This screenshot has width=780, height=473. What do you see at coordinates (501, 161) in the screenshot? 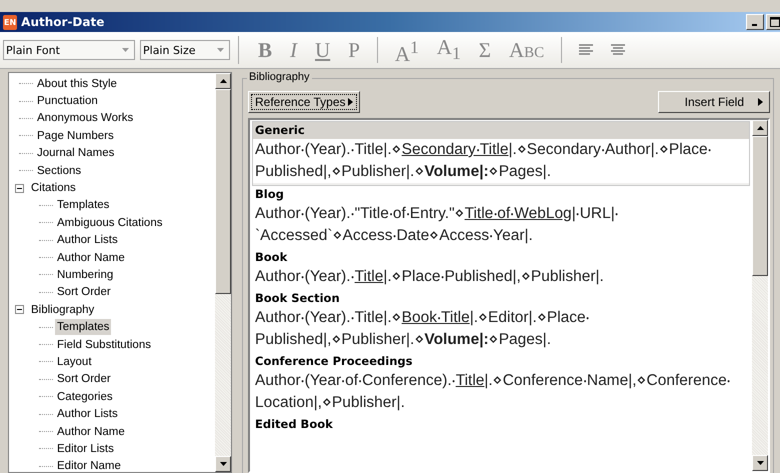
I see `template-text: Author‧(Year).‧Title|.⋄Secondary‧Title|.⋄Secondary‧Author|.⋄Place‧Published|,⋄Publisher|.⋄Volume|:⋄Pages|.` at bounding box center [501, 161].